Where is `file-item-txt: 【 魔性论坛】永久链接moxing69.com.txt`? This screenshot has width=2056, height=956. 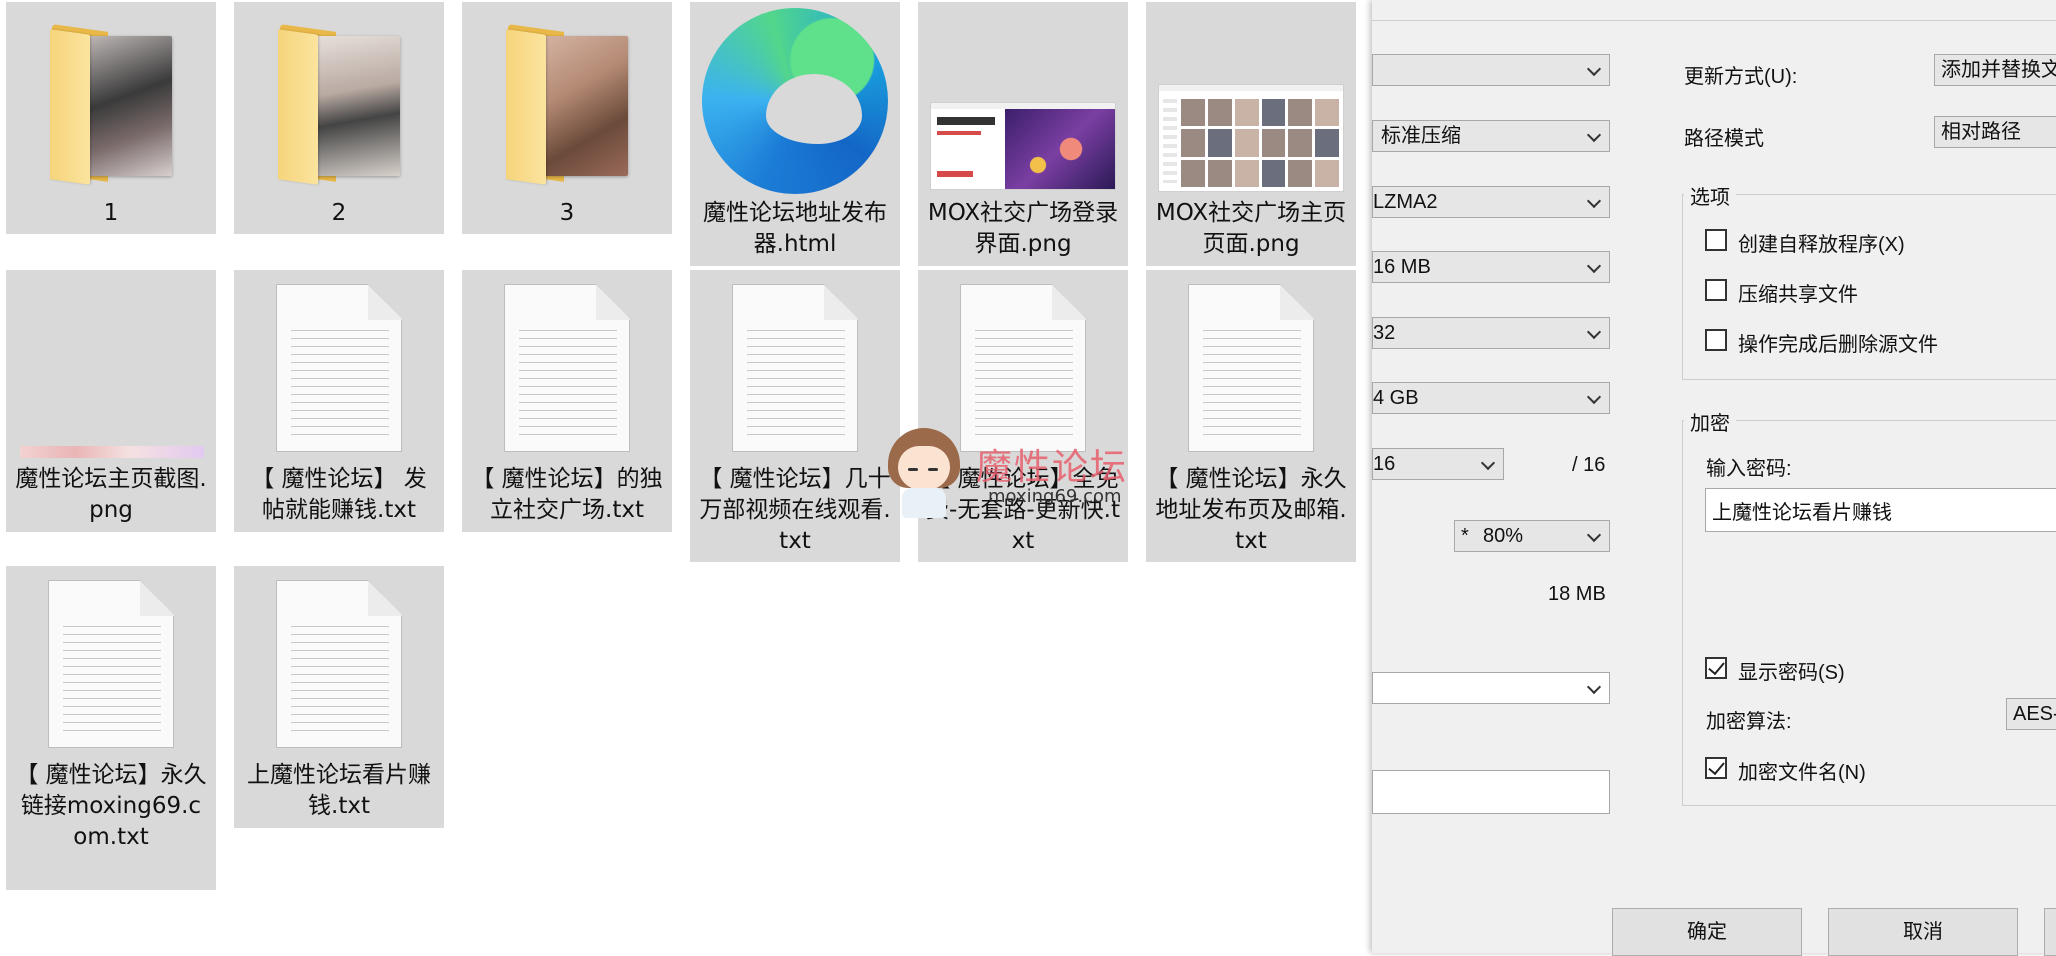 file-item-txt: 【 魔性论坛】永久链接moxing69.com.txt is located at coordinates (111, 728).